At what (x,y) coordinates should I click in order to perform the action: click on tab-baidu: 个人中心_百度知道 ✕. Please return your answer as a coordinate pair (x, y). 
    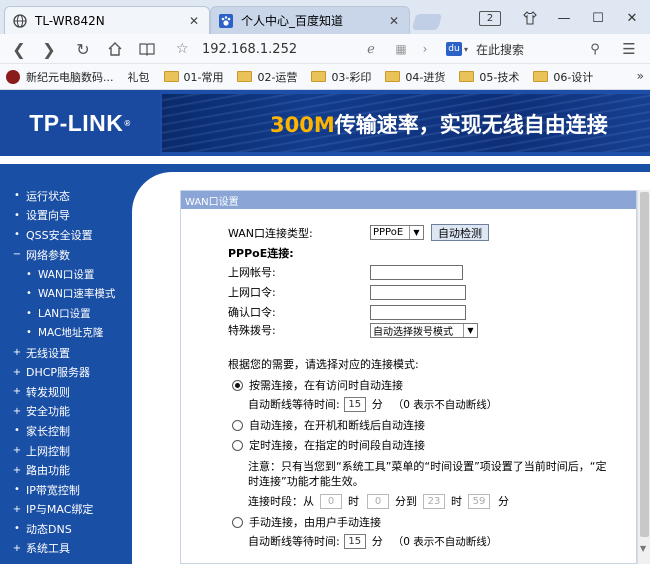
    Looking at the image, I should click on (310, 20).